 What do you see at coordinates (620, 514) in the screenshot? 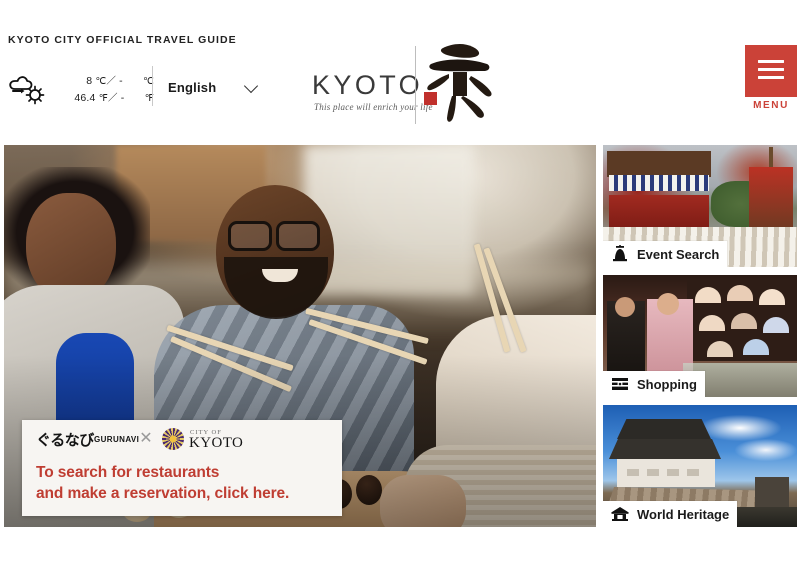
I see `temple-roof-icon` at bounding box center [620, 514].